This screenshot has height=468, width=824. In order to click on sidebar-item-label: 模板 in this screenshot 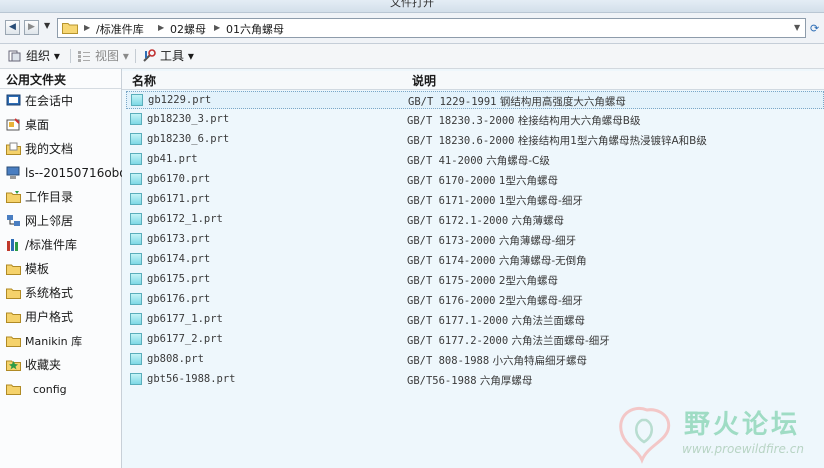, I will do `click(37, 269)`.